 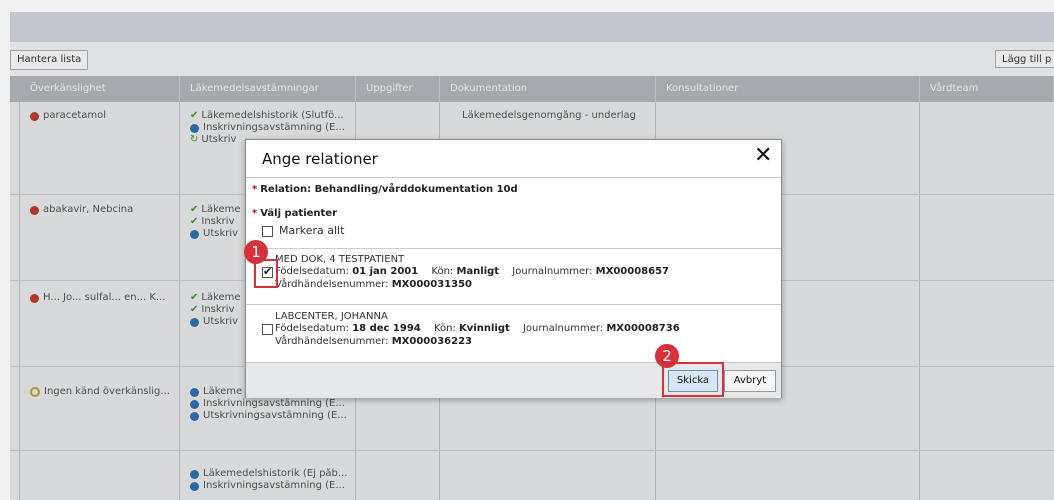 I want to click on journal-value: MX00008736, so click(x=643, y=328).